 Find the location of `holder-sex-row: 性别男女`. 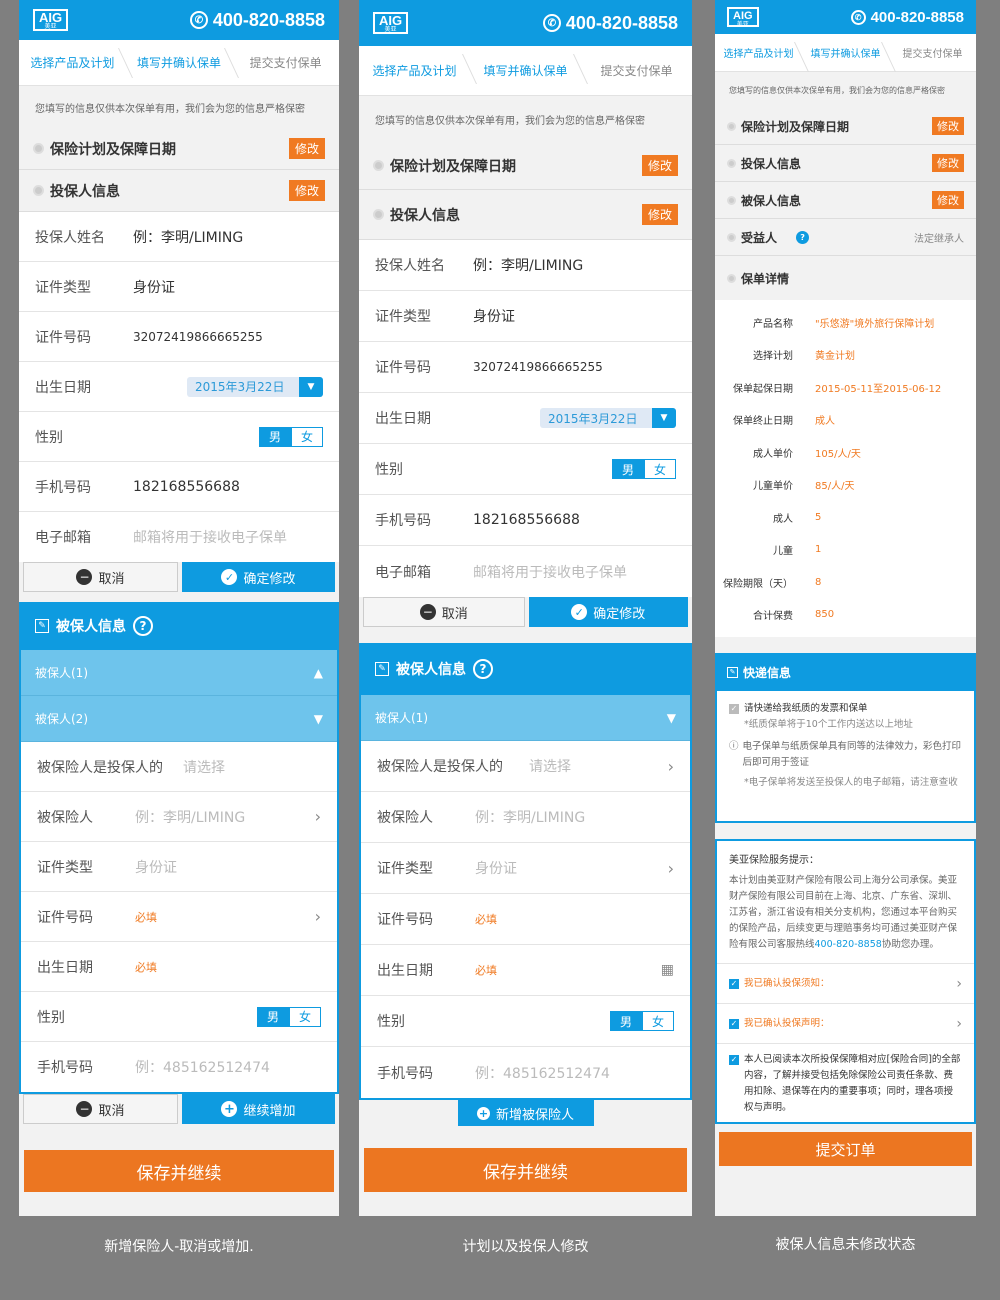

holder-sex-row: 性别男女 is located at coordinates (525, 469).